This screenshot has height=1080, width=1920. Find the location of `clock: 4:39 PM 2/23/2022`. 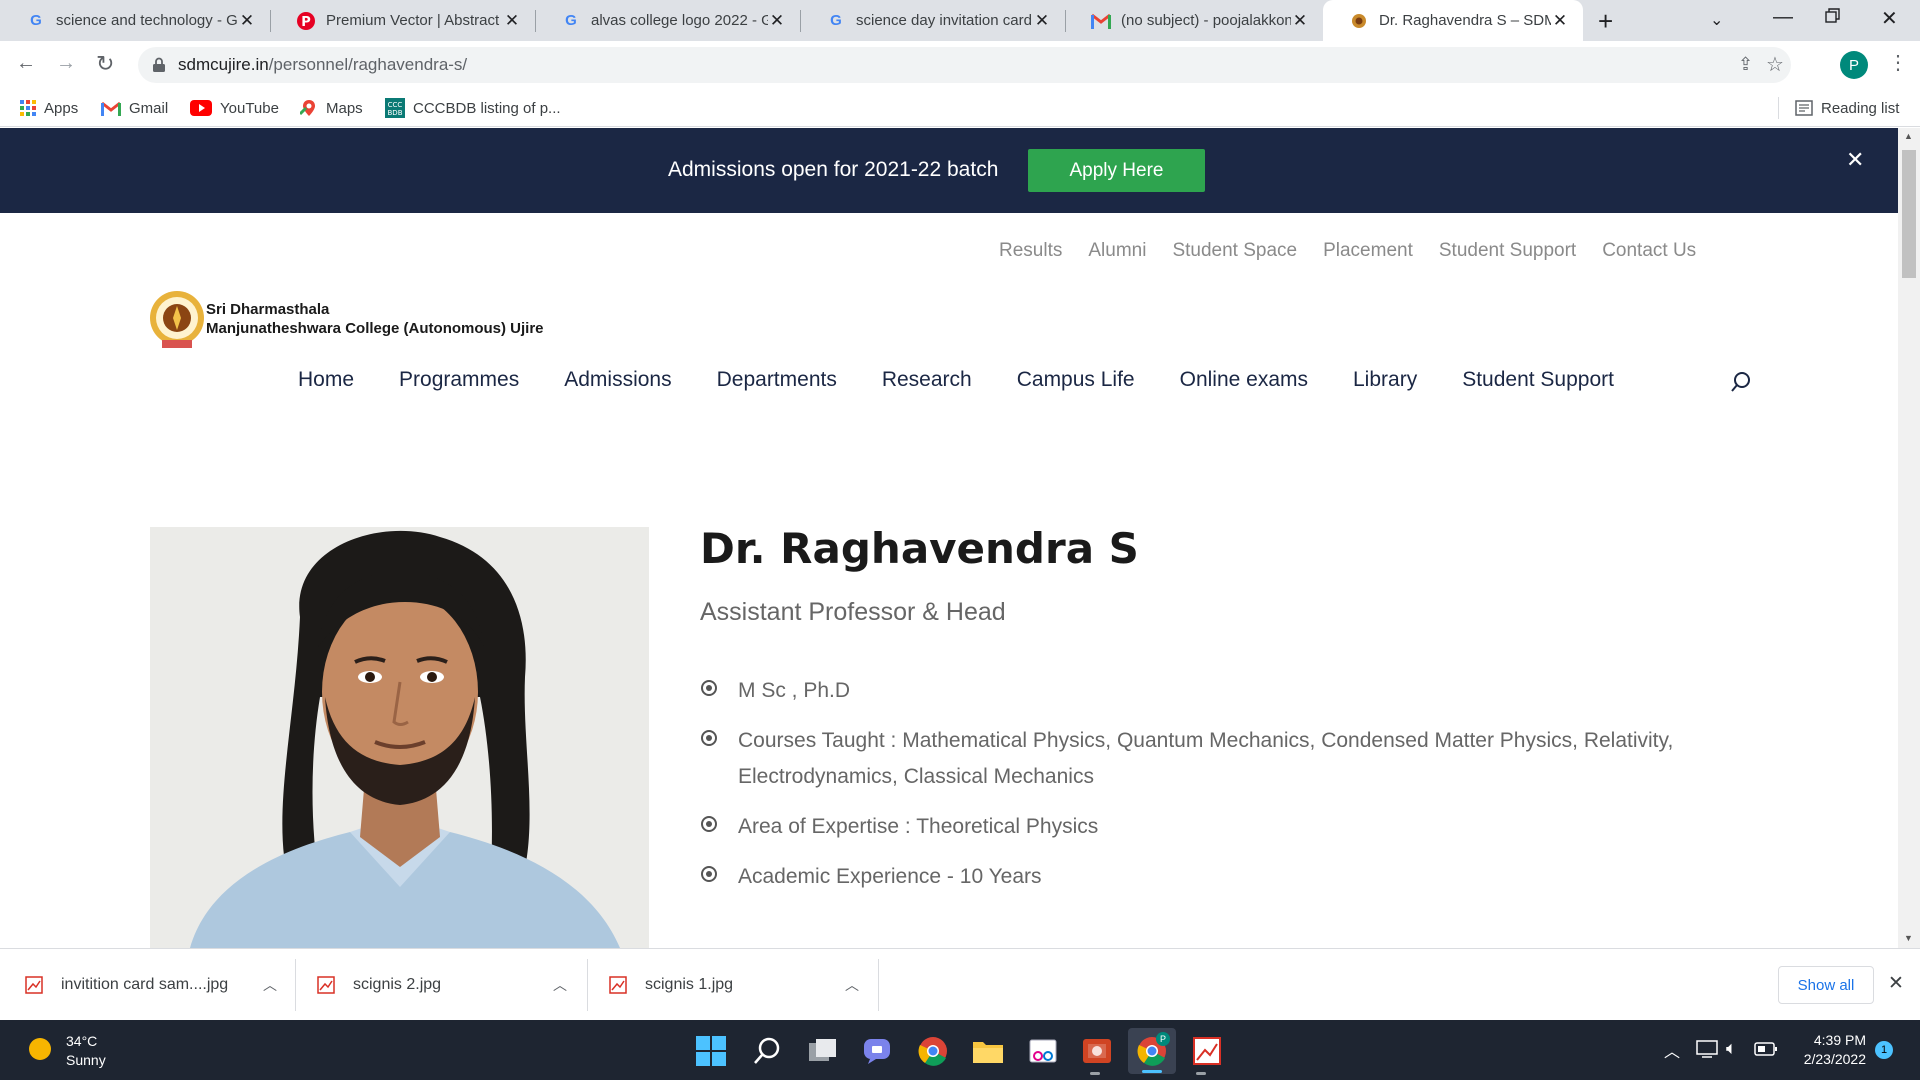

clock: 4:39 PM 2/23/2022 is located at coordinates (1831, 1050).